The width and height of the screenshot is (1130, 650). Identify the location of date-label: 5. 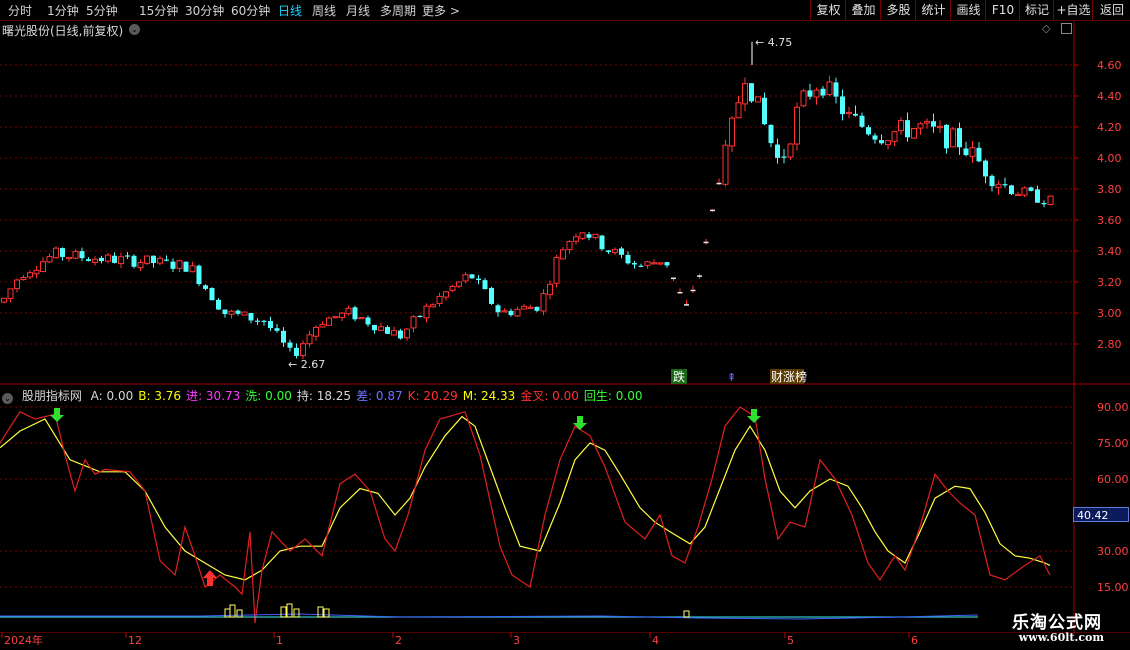
(790, 640).